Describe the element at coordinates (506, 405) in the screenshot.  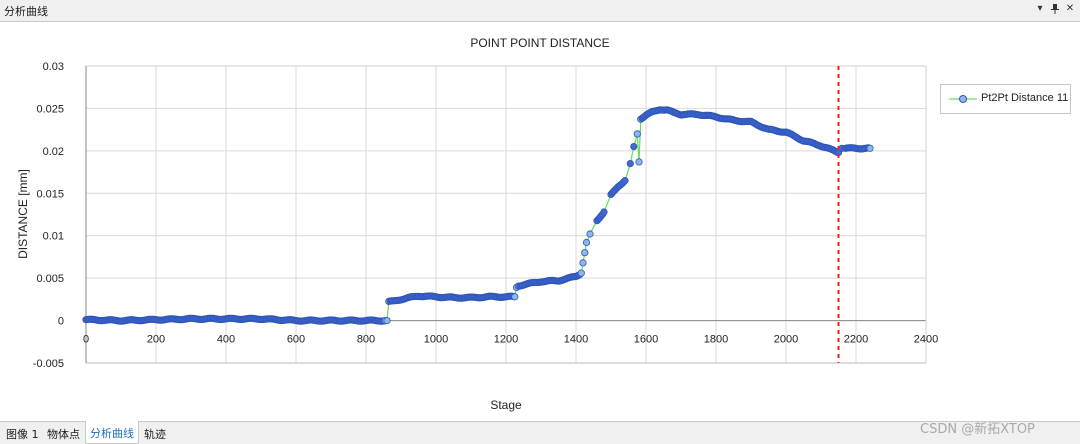
I see `x-axis-label: Stage` at that location.